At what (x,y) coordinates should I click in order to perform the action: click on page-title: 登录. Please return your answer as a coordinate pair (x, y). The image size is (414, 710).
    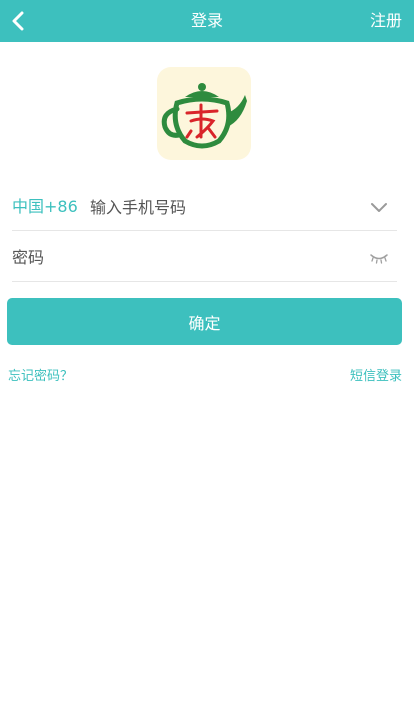
    Looking at the image, I should click on (206, 20).